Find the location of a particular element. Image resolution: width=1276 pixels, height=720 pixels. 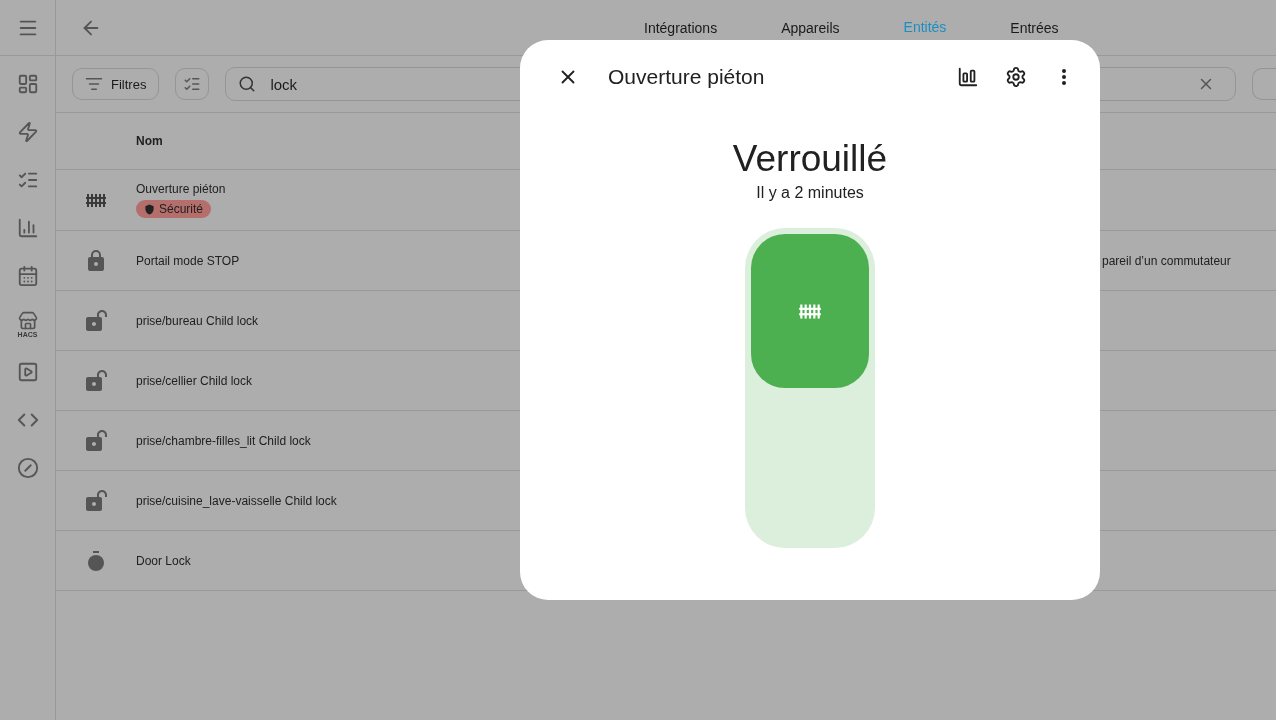

entity-name: Portail mode STOP is located at coordinates (188, 260).